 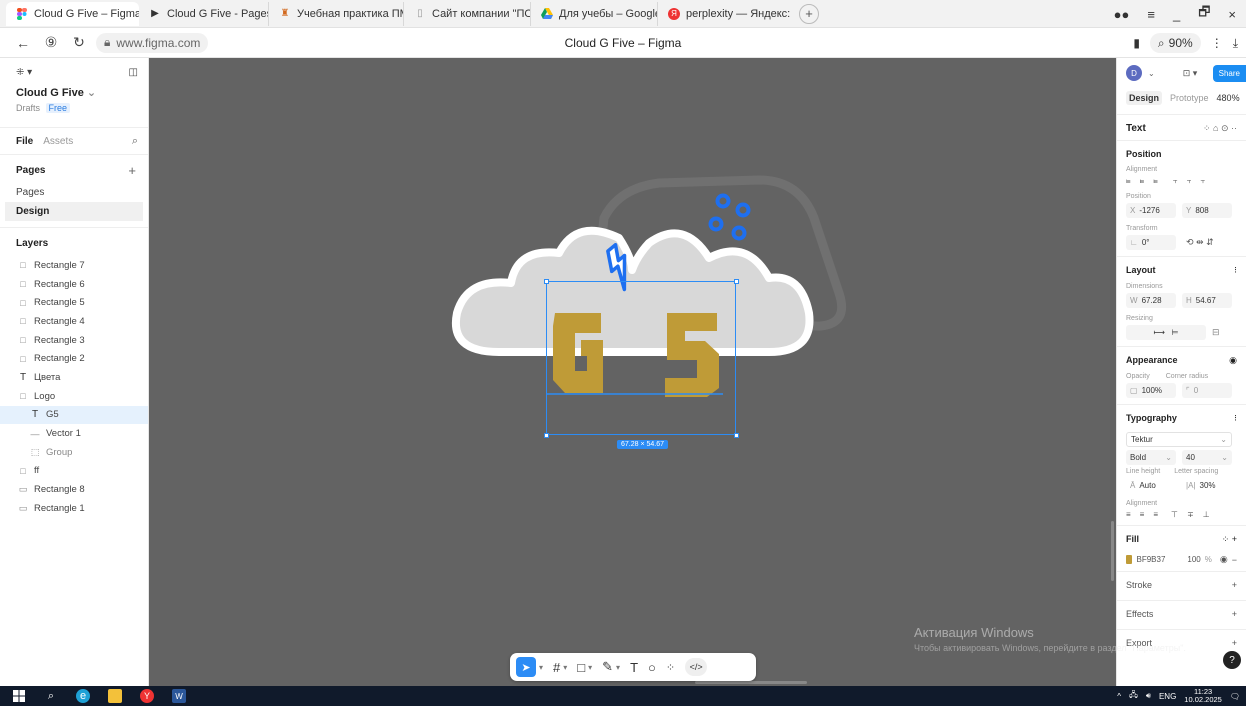 I want to click on align-center-icon: ⫢, so click(x=1142, y=181).